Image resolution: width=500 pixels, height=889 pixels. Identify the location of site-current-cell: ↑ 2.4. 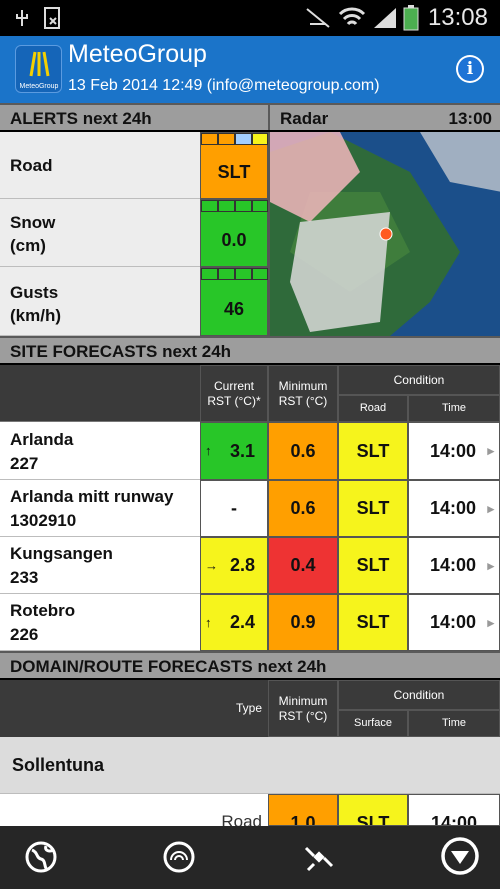
(234, 622).